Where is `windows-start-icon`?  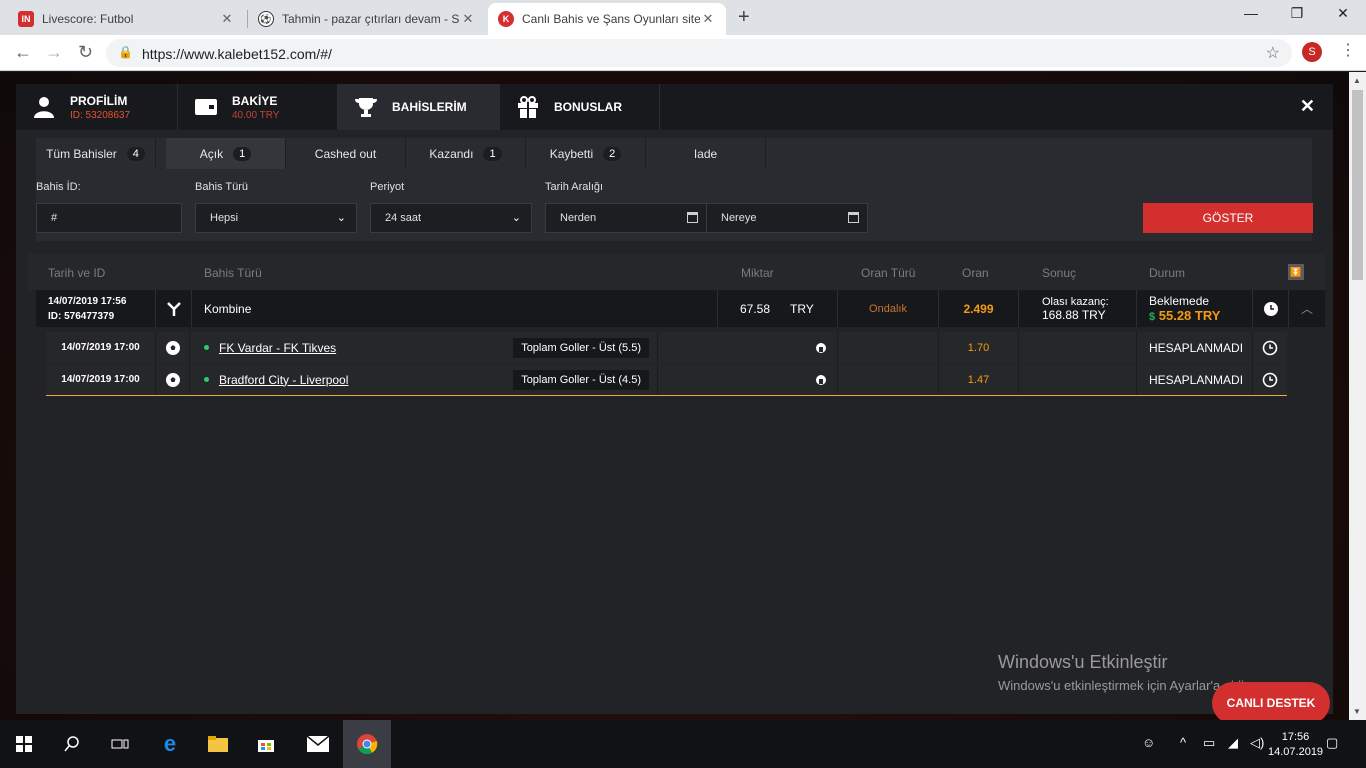 windows-start-icon is located at coordinates (24, 744).